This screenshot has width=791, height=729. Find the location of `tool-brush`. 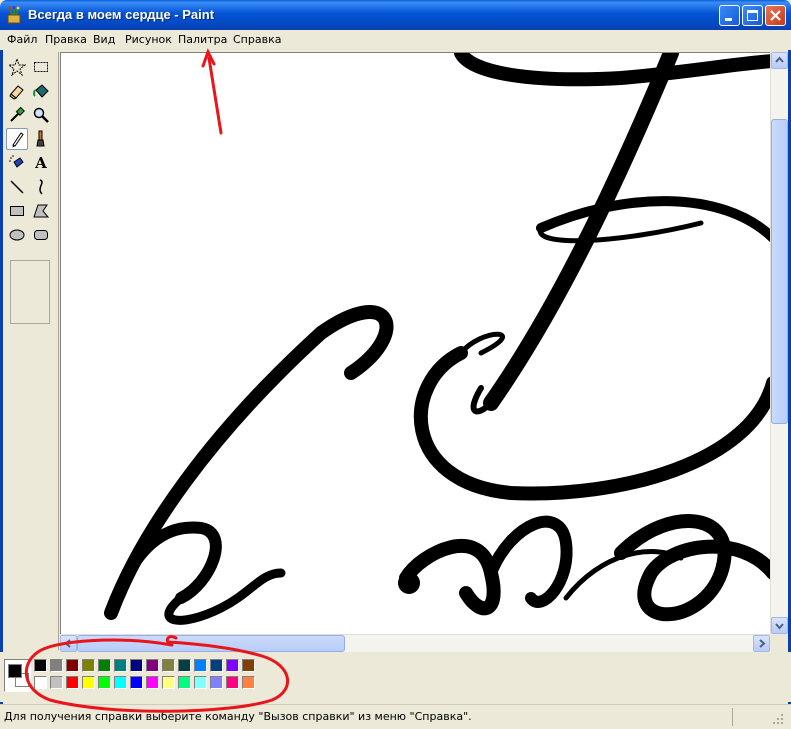

tool-brush is located at coordinates (41, 139).